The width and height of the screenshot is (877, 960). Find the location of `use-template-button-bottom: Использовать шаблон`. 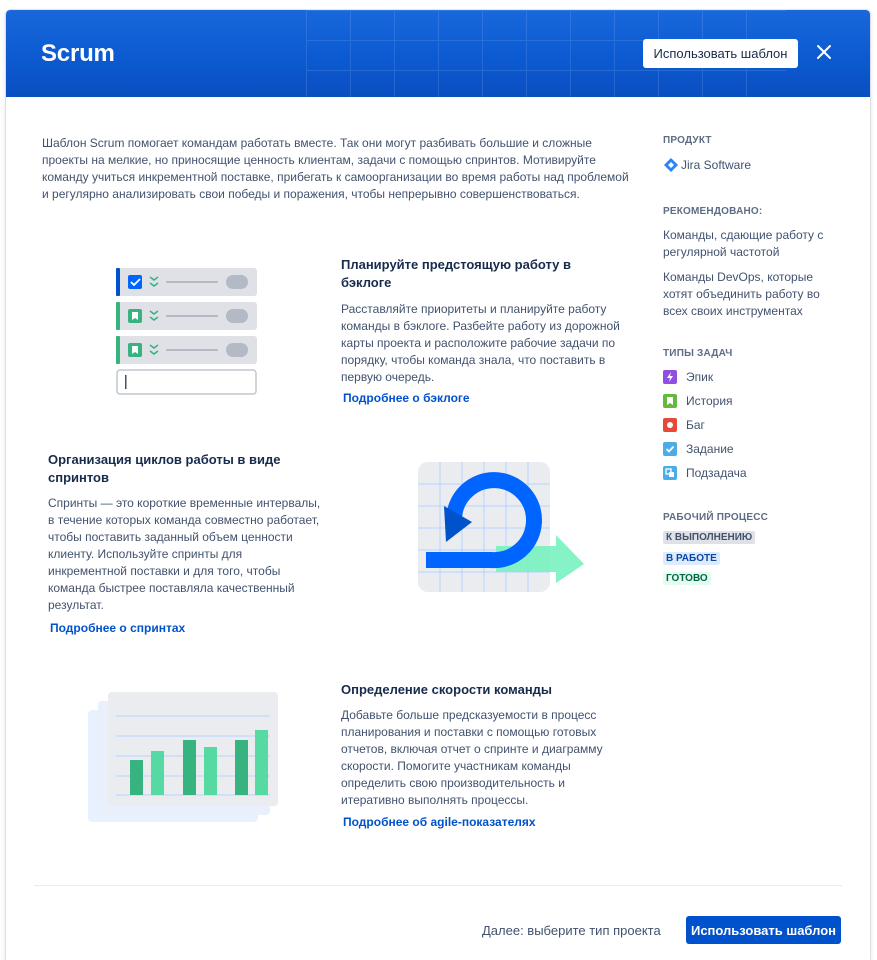

use-template-button-bottom: Использовать шаблон is located at coordinates (763, 930).